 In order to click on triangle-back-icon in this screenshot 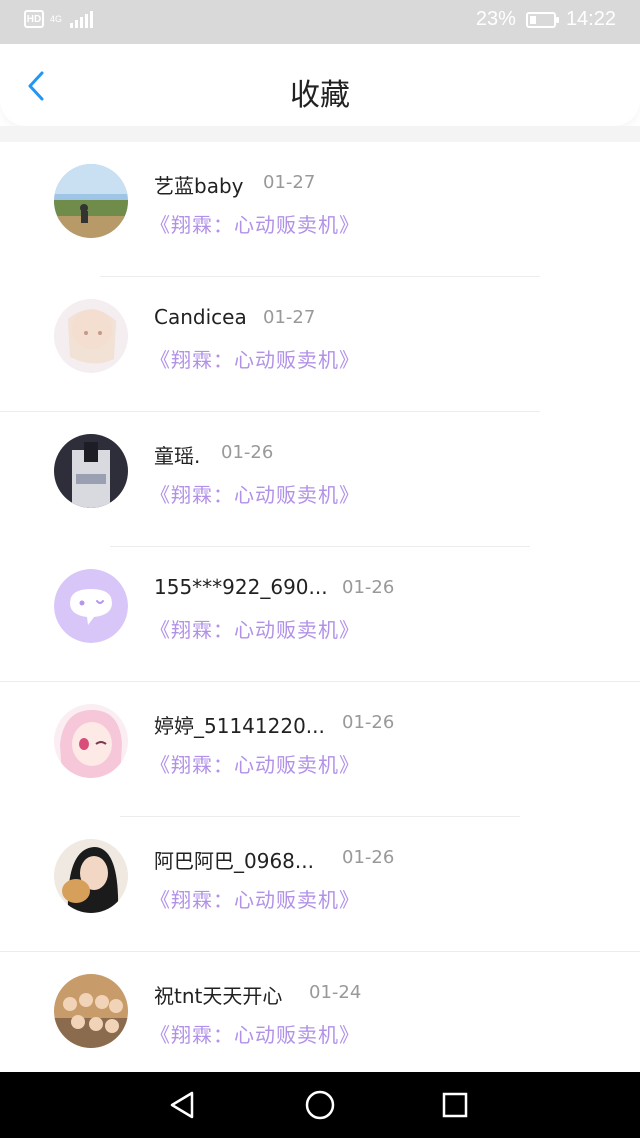, I will do `click(182, 1105)`.